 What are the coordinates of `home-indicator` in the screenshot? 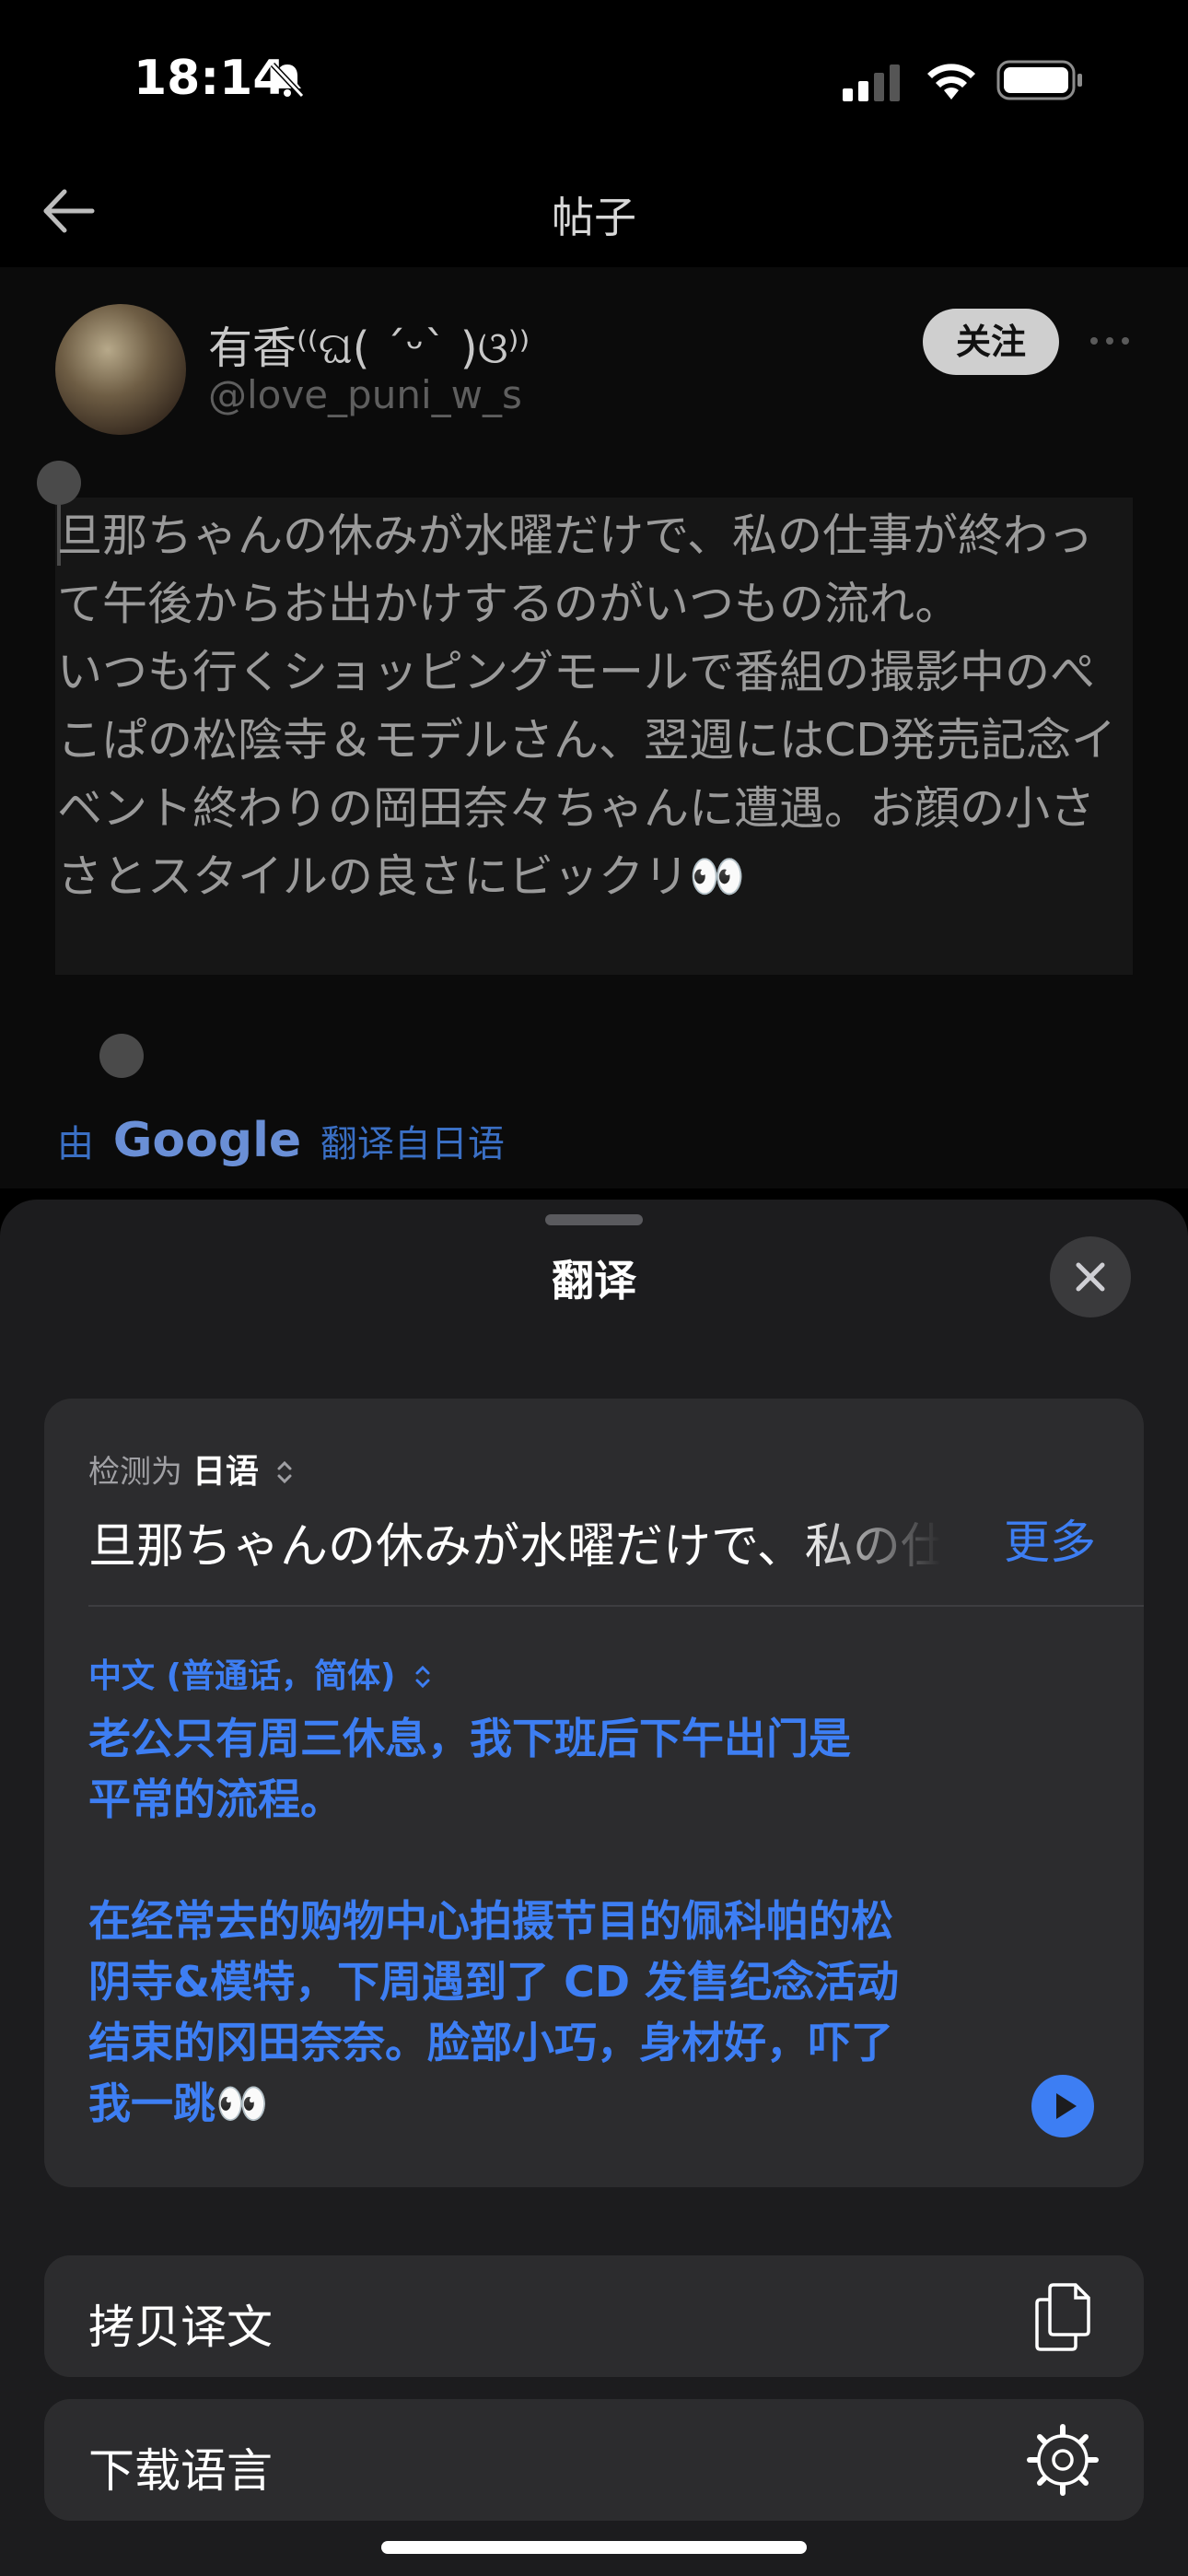 It's located at (594, 2547).